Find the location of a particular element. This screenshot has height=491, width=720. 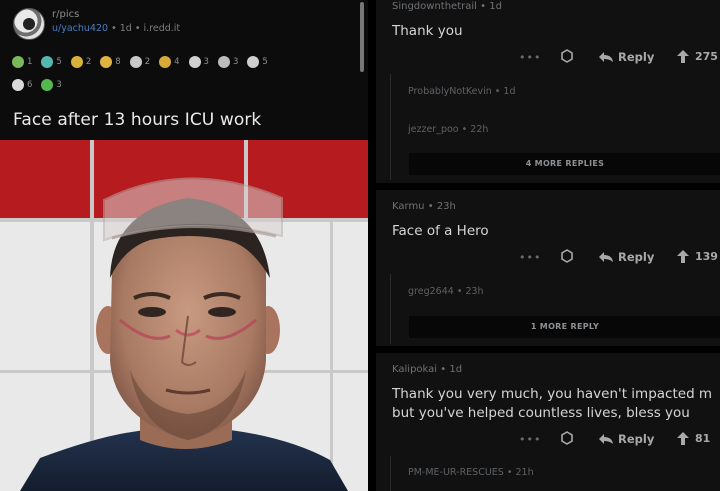

comment-age: 23h is located at coordinates (446, 206).